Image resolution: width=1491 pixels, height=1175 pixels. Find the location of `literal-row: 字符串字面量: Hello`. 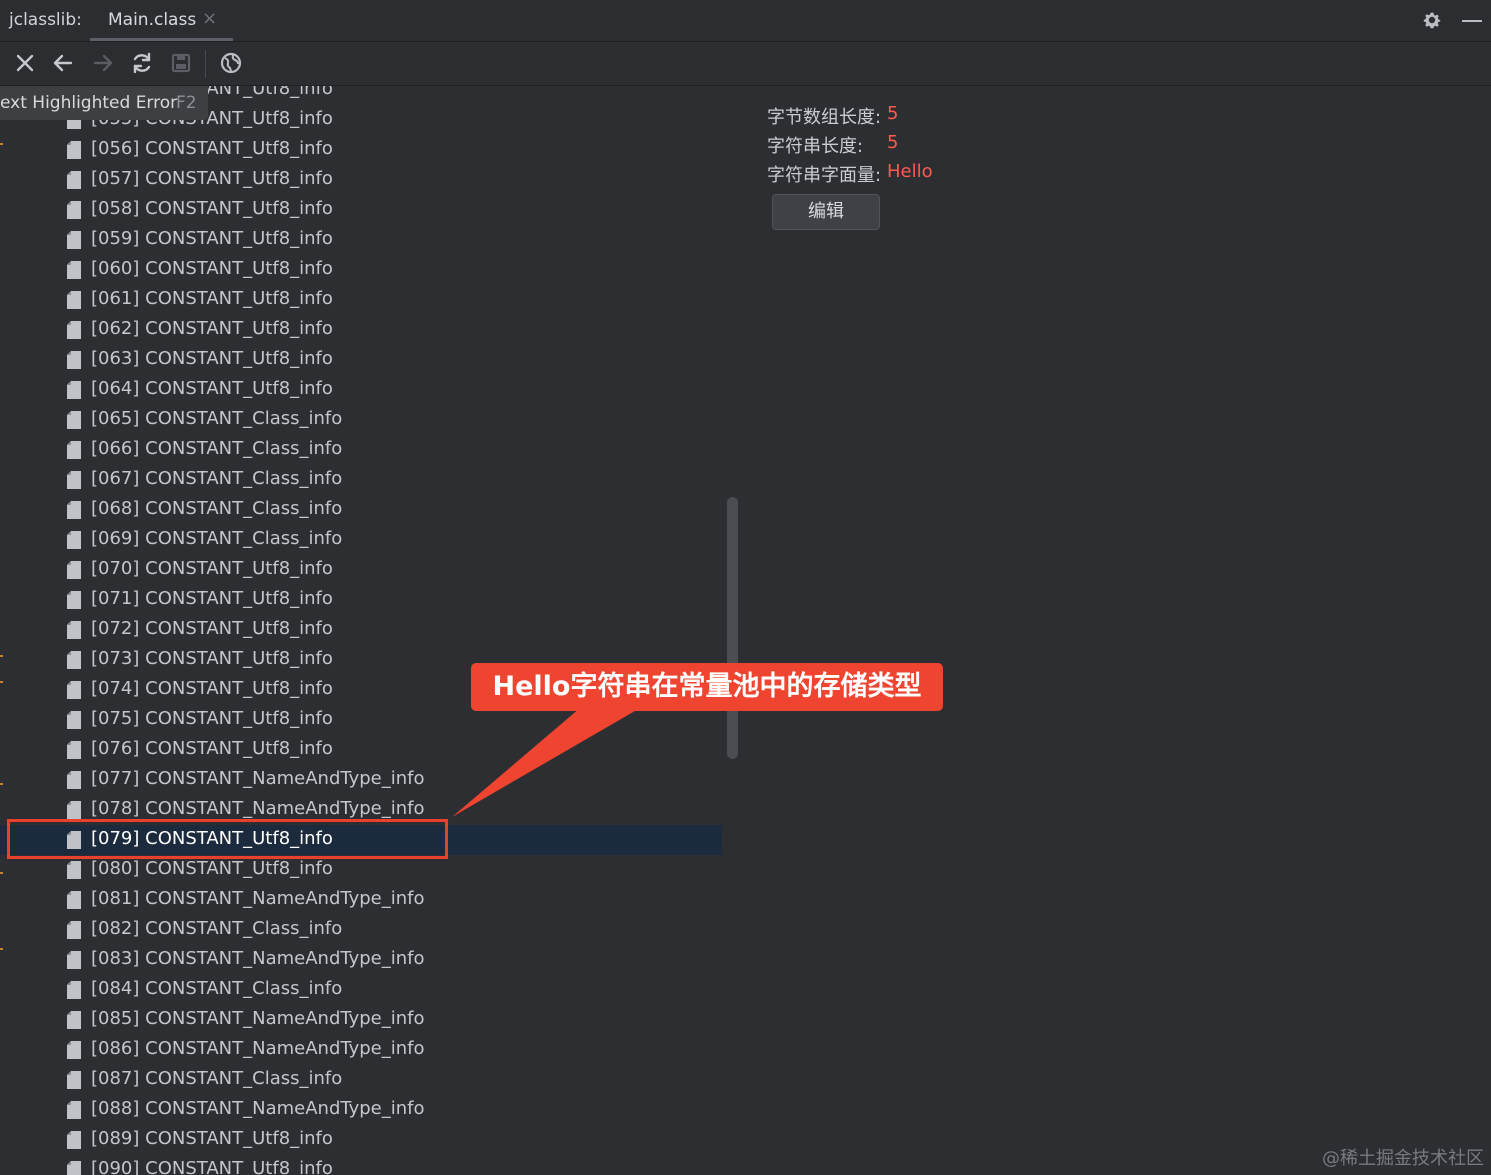

literal-row: 字符串字面量: Hello is located at coordinates (850, 174).